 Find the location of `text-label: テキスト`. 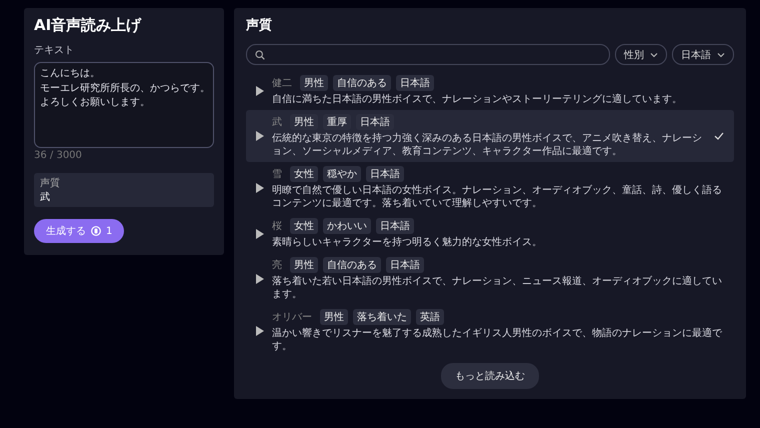

text-label: テキスト is located at coordinates (54, 50).